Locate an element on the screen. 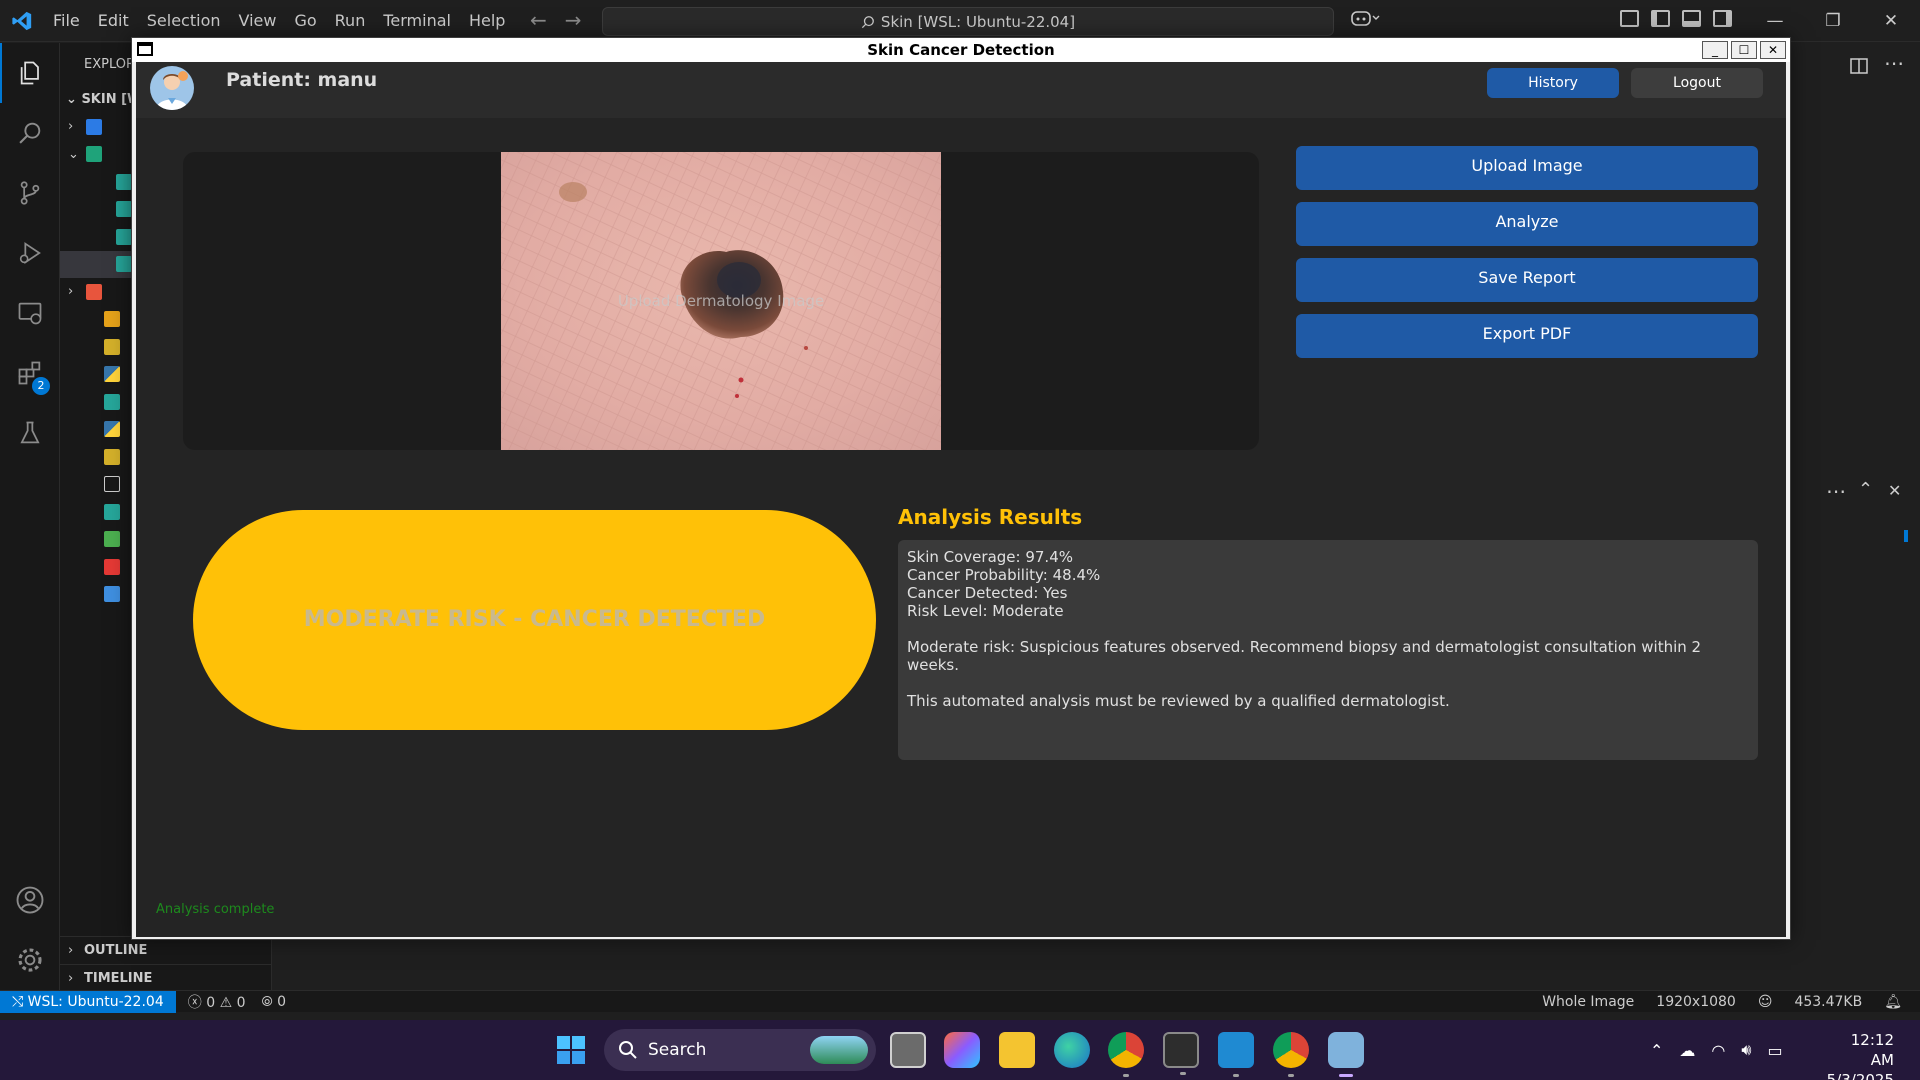 The width and height of the screenshot is (1920, 1080). file-explorer-icon is located at coordinates (1017, 1050).